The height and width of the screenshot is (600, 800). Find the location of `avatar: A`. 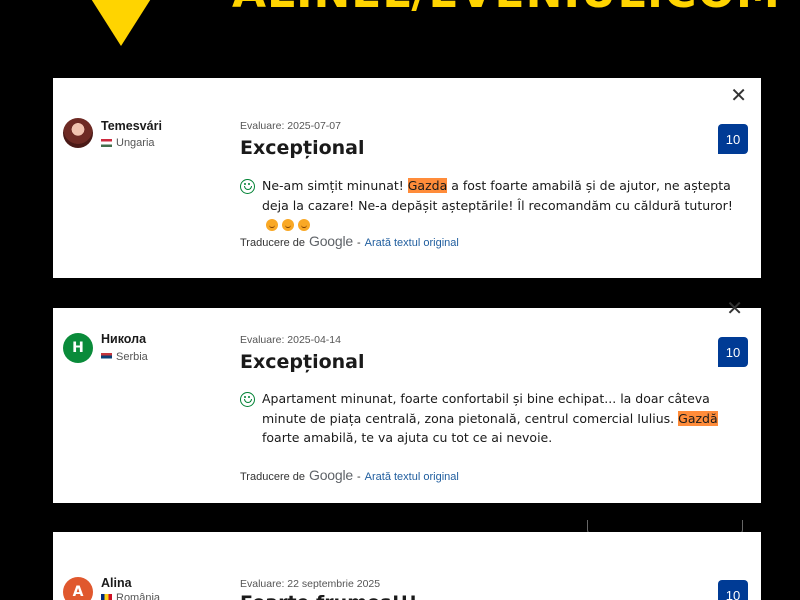

avatar: A is located at coordinates (78, 588).